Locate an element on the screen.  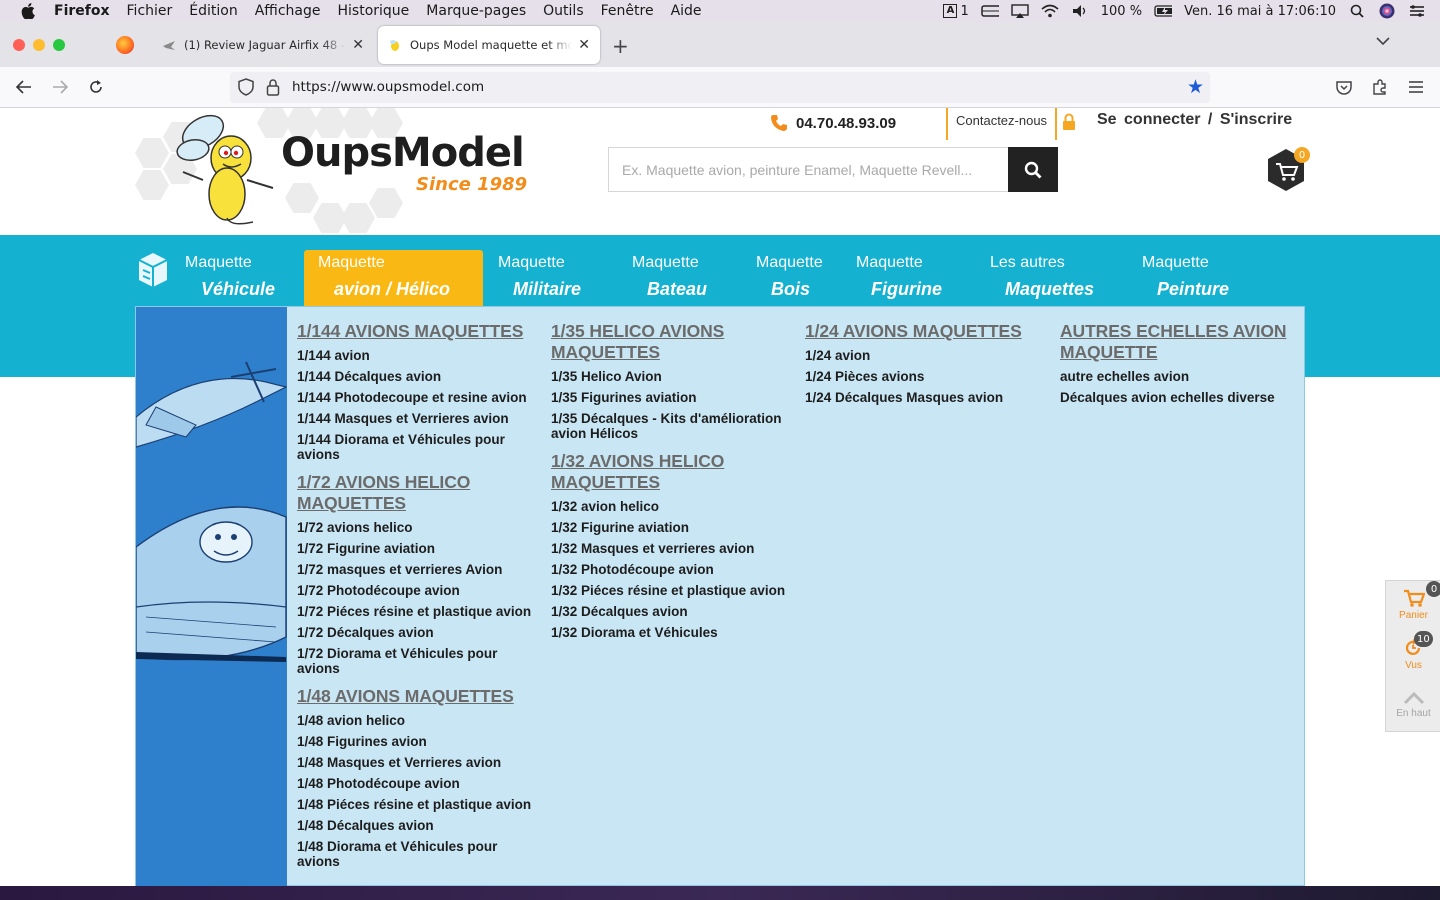
list-all-tabs-chevron-icon is located at coordinates (1383, 42).